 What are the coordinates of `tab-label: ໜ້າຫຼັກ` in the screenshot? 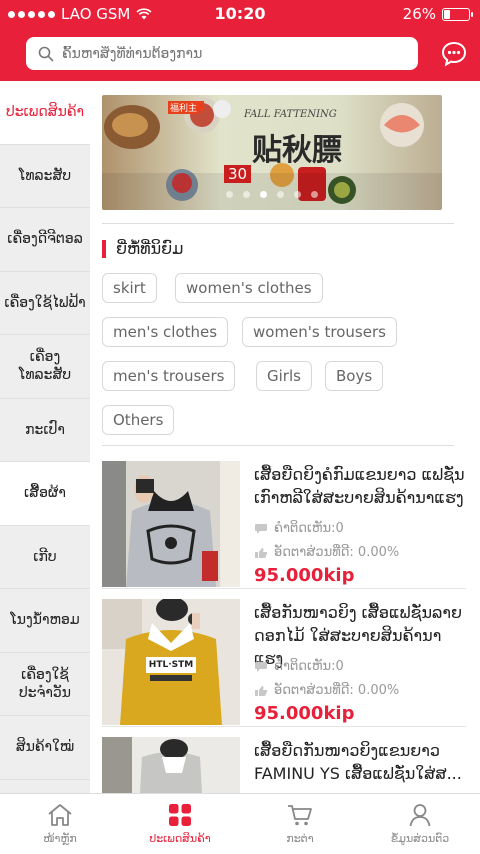 It's located at (60, 838).